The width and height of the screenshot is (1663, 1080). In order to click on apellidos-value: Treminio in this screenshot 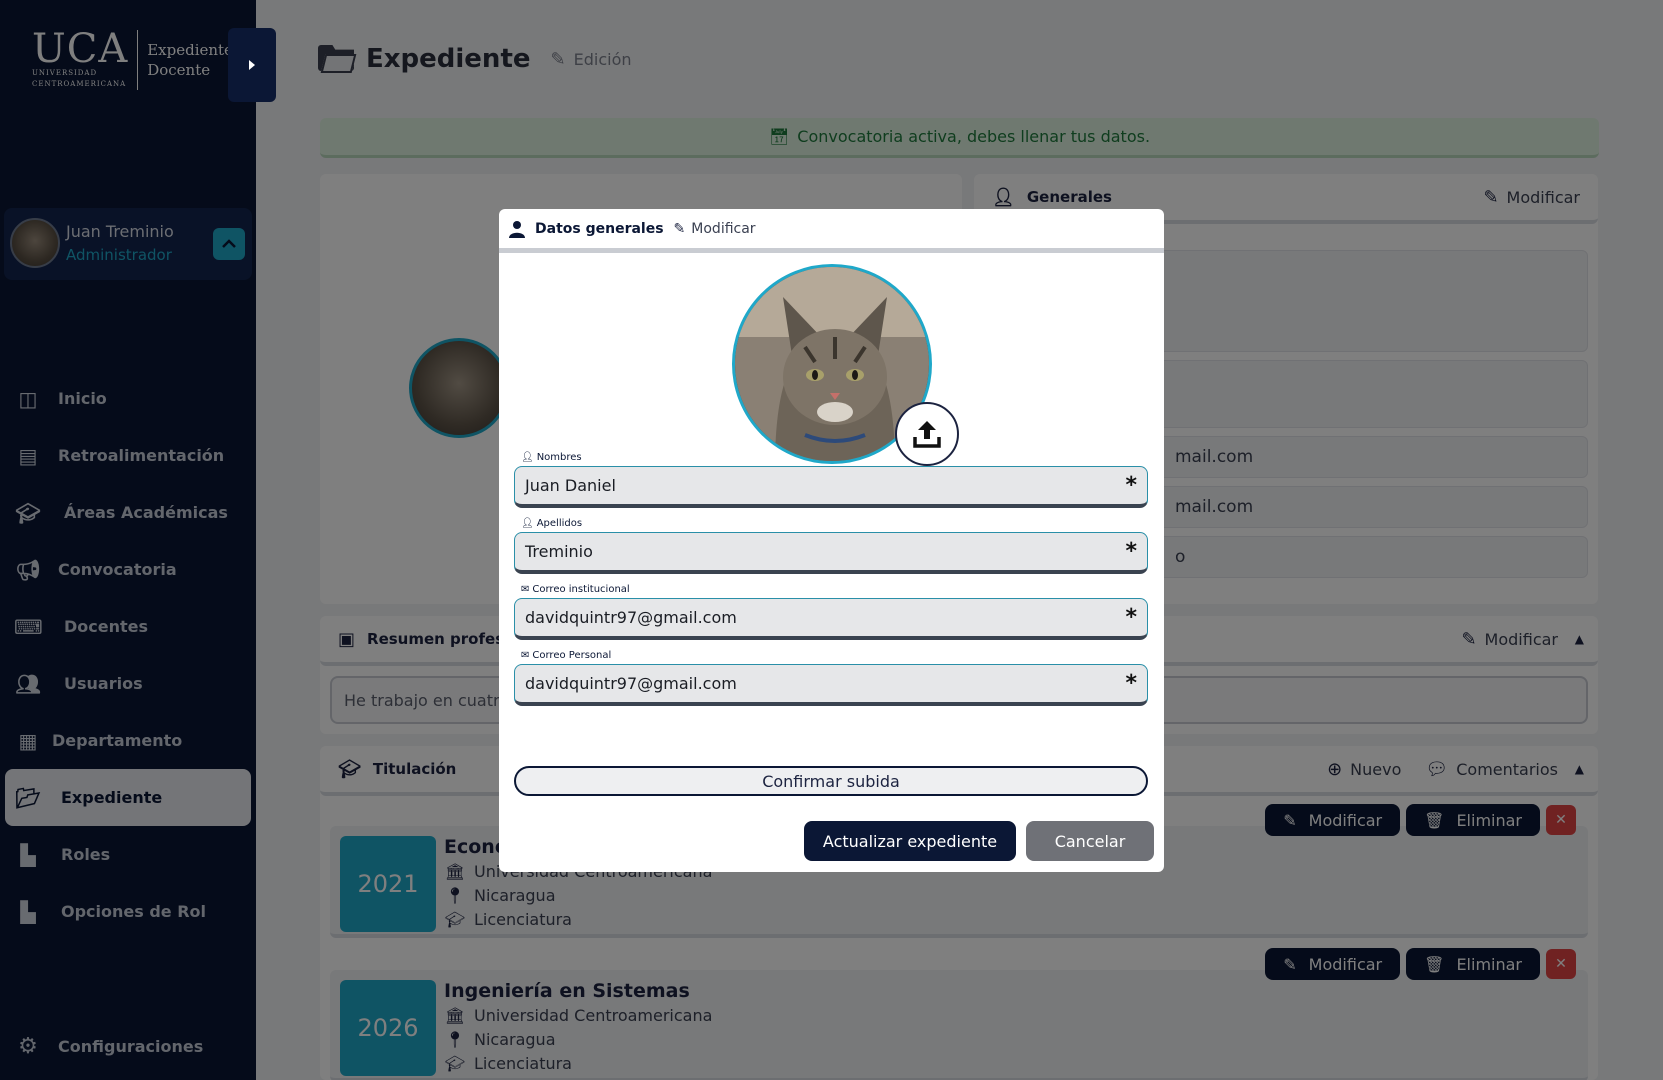, I will do `click(559, 551)`.